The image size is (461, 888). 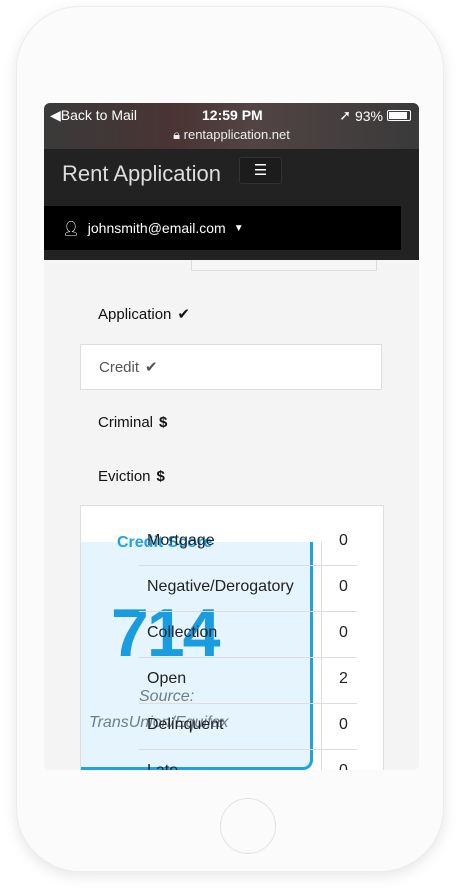 What do you see at coordinates (368, 115) in the screenshot?
I see `battery-percent: 93%` at bounding box center [368, 115].